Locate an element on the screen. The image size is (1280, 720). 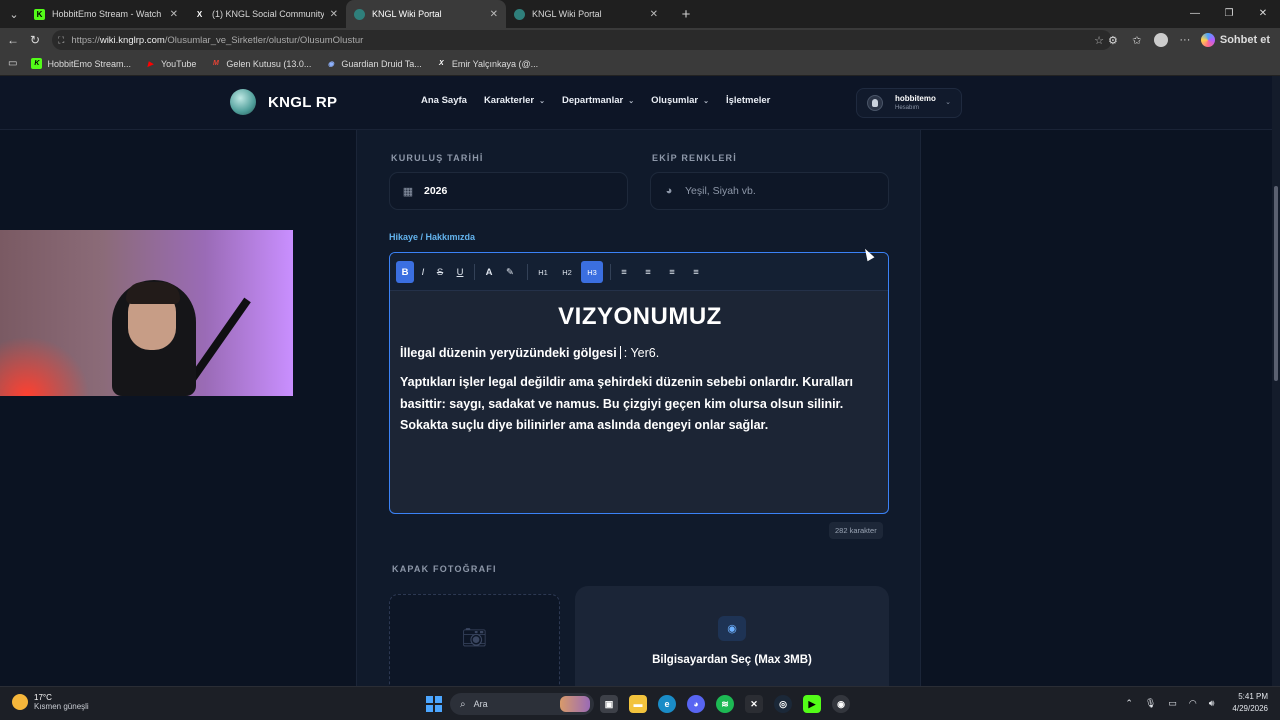
nav-item-ana-sayfa: Ana Sayfa is located at coordinates (444, 100).